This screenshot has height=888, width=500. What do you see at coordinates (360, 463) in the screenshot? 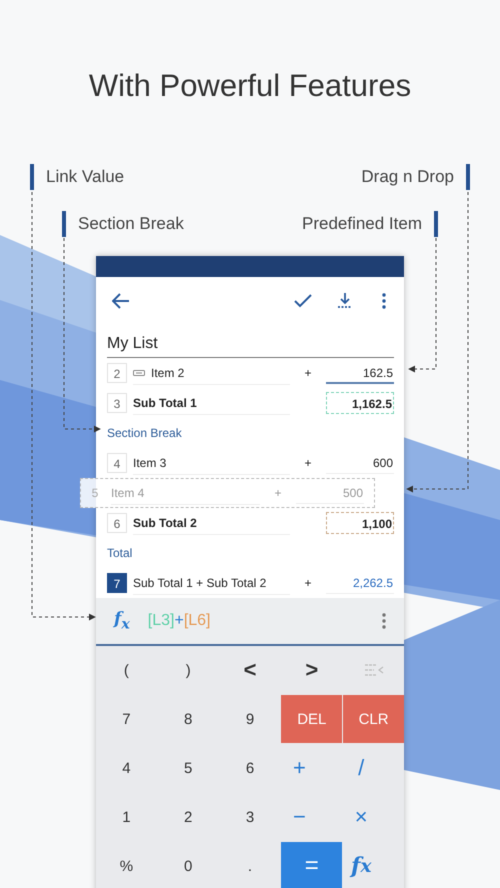
I see `value-field: 600` at bounding box center [360, 463].